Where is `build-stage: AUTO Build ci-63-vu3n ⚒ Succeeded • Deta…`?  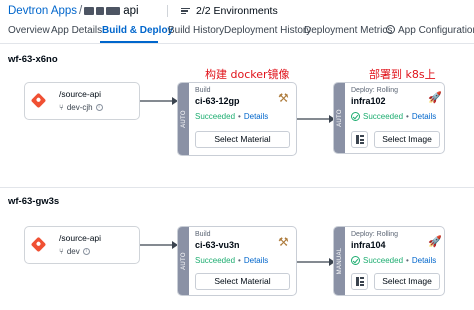
build-stage: AUTO Build ci-63-vu3n ⚒ Succeeded • Deta… is located at coordinates (237, 261).